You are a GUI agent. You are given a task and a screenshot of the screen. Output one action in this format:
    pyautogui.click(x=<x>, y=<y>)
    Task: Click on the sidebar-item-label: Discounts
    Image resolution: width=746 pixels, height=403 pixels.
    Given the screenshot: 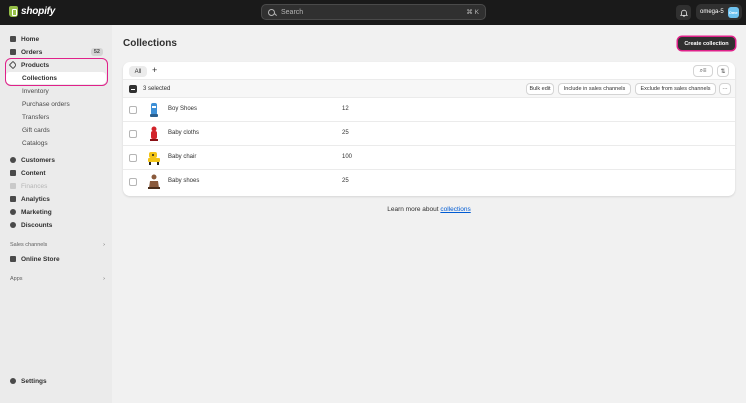 What is the action you would take?
    pyautogui.click(x=37, y=225)
    